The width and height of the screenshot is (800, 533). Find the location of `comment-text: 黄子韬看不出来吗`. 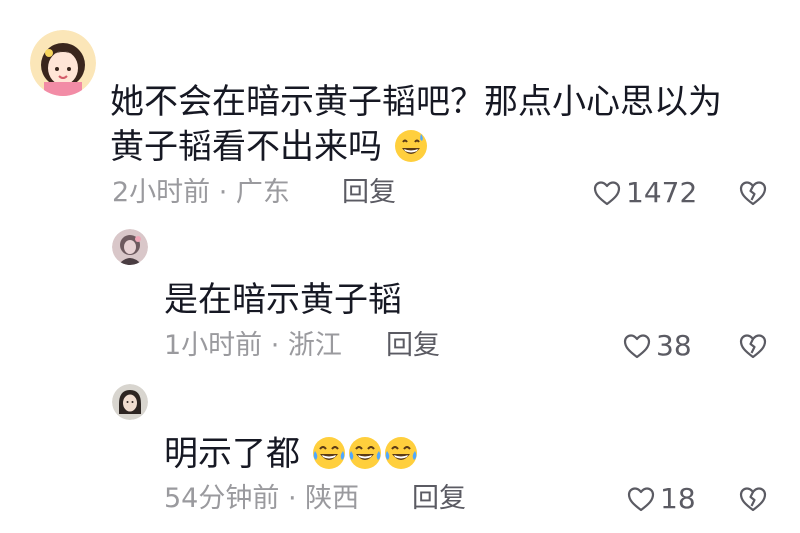

comment-text: 黄子韬看不出来吗 is located at coordinates (269, 147).